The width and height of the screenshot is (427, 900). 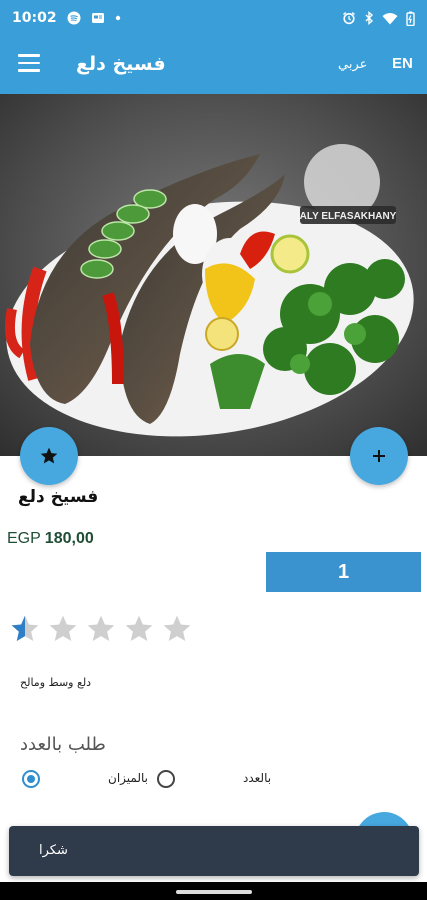 I want to click on rating-stars, so click(x=101, y=629).